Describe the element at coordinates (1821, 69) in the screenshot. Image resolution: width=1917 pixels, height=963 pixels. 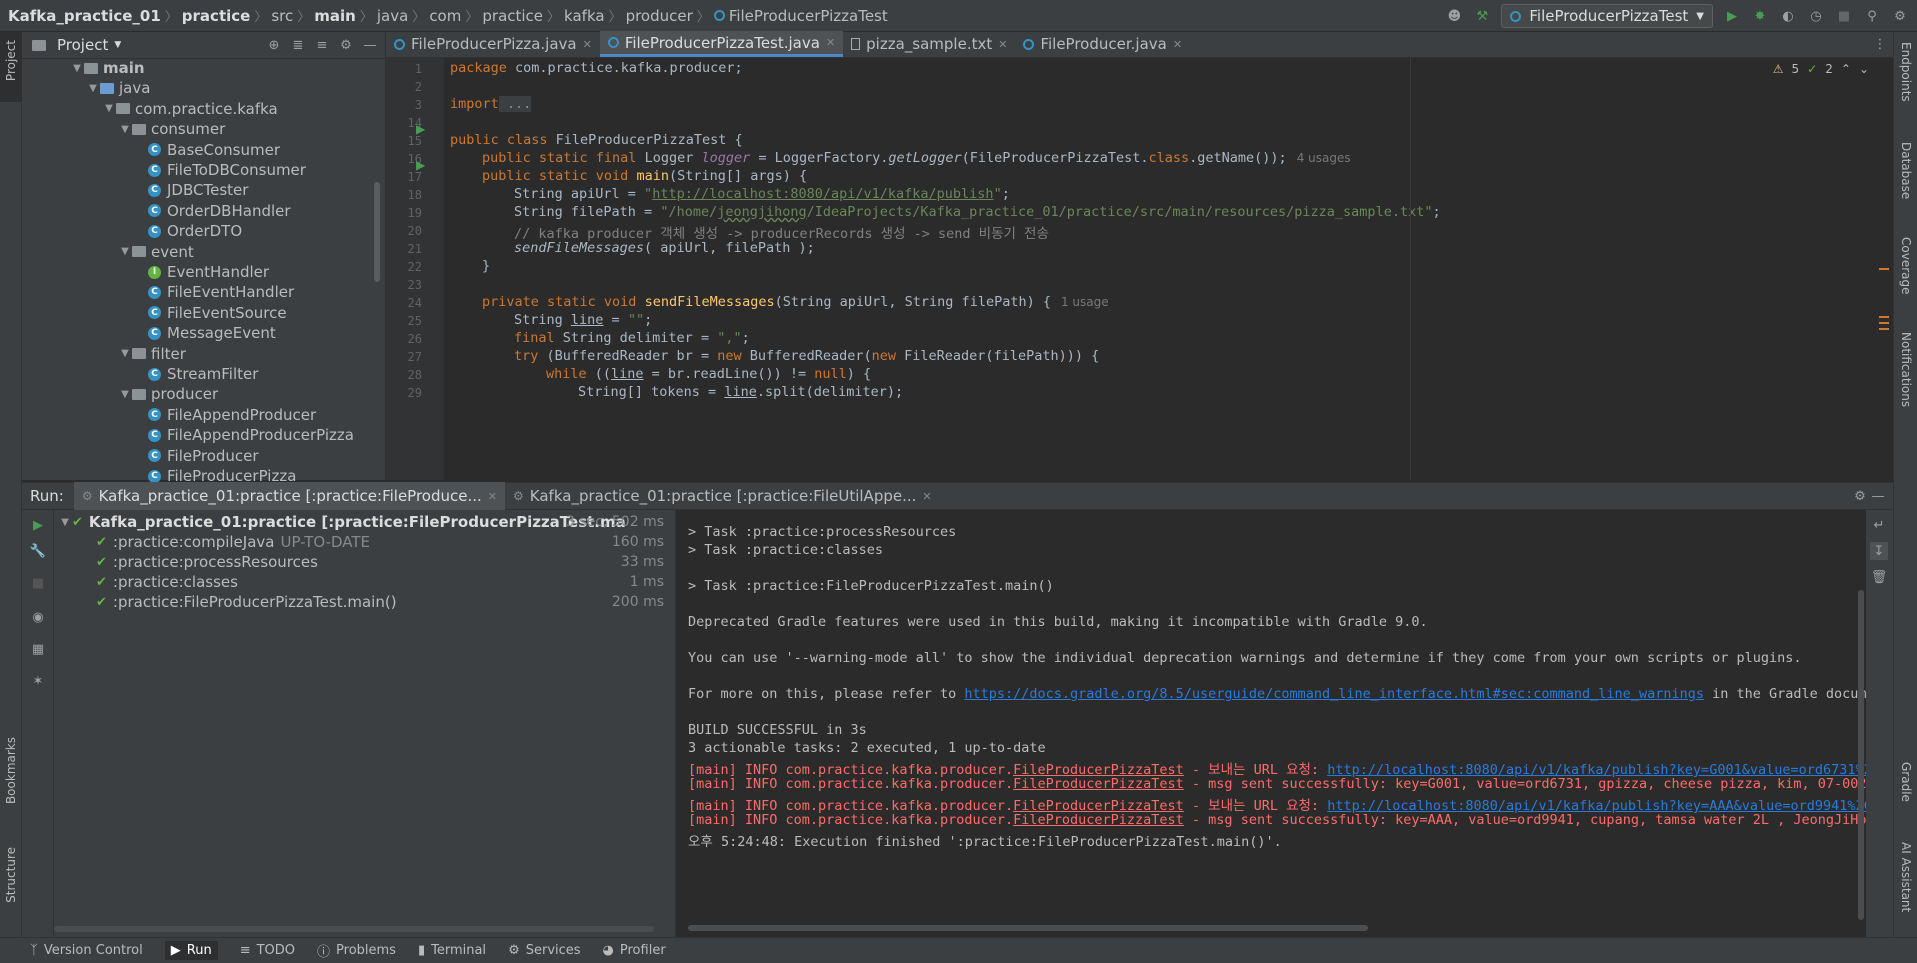
I see `inspection-widget: ⚠ 5 ✓ 2 ⌃ ⌄` at that location.